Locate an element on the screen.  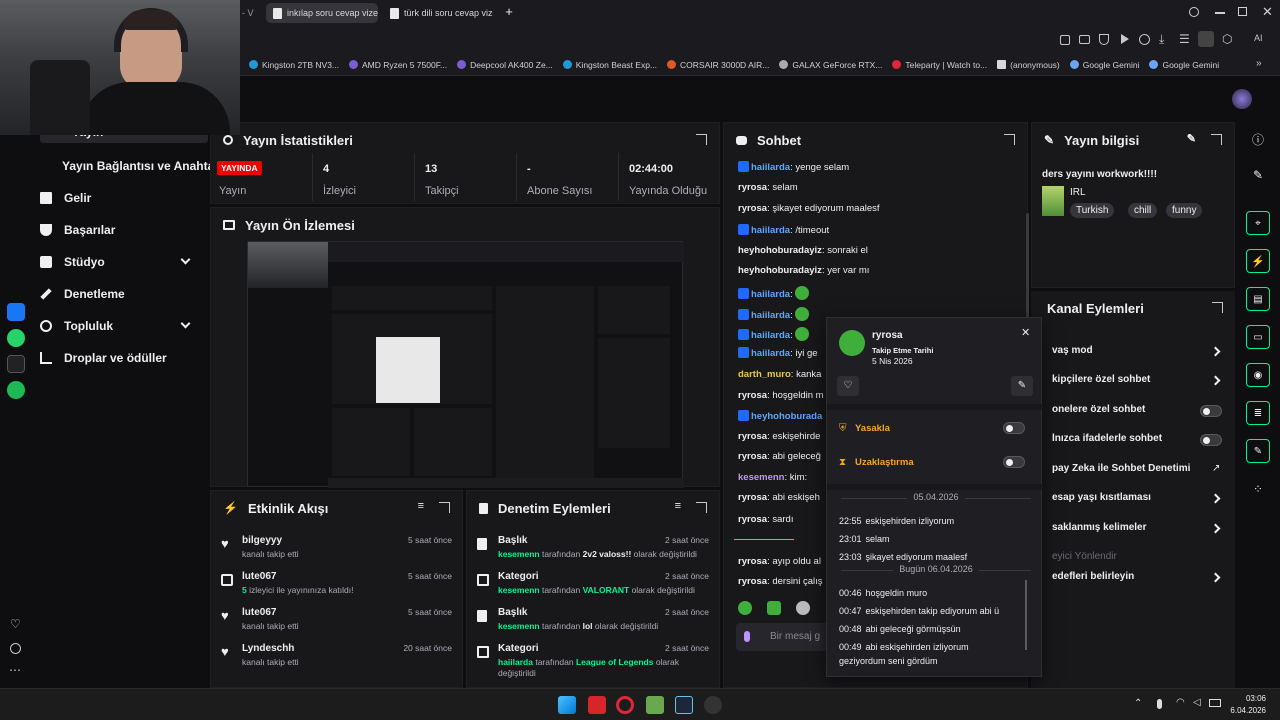
browser-tab: inkılap soru cevap vize 2 d is located at coordinates (322, 13).